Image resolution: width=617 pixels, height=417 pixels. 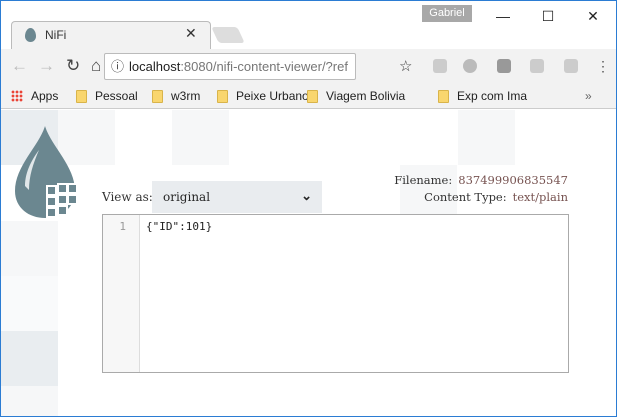 I want to click on bookmark-pessoal: Pessoal, so click(x=107, y=96).